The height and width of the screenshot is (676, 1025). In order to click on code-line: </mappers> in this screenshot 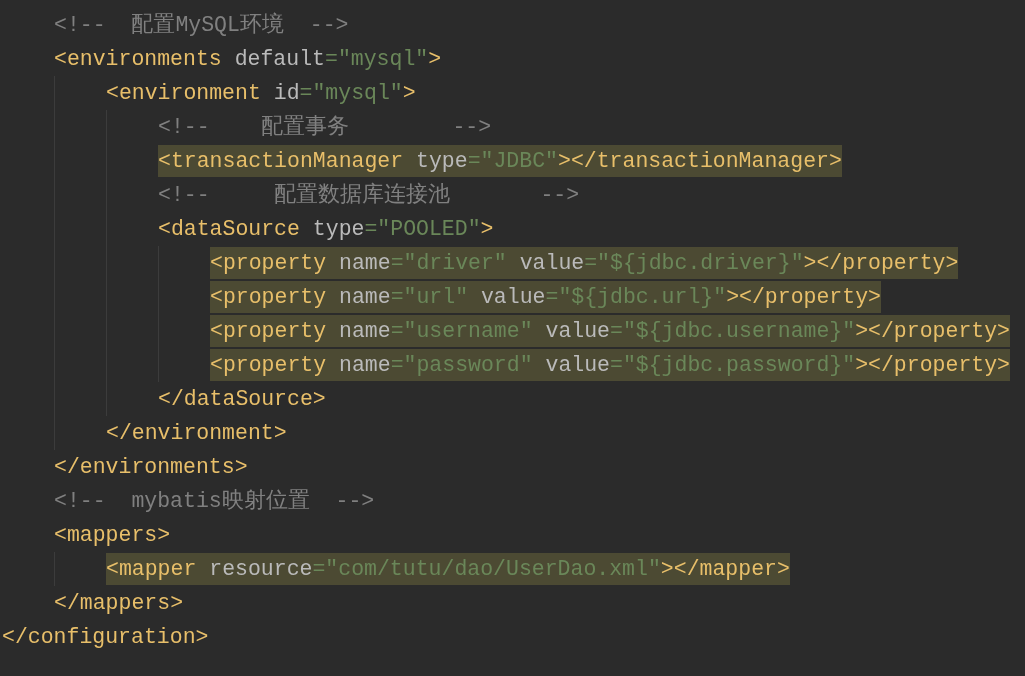, I will do `click(119, 603)`.